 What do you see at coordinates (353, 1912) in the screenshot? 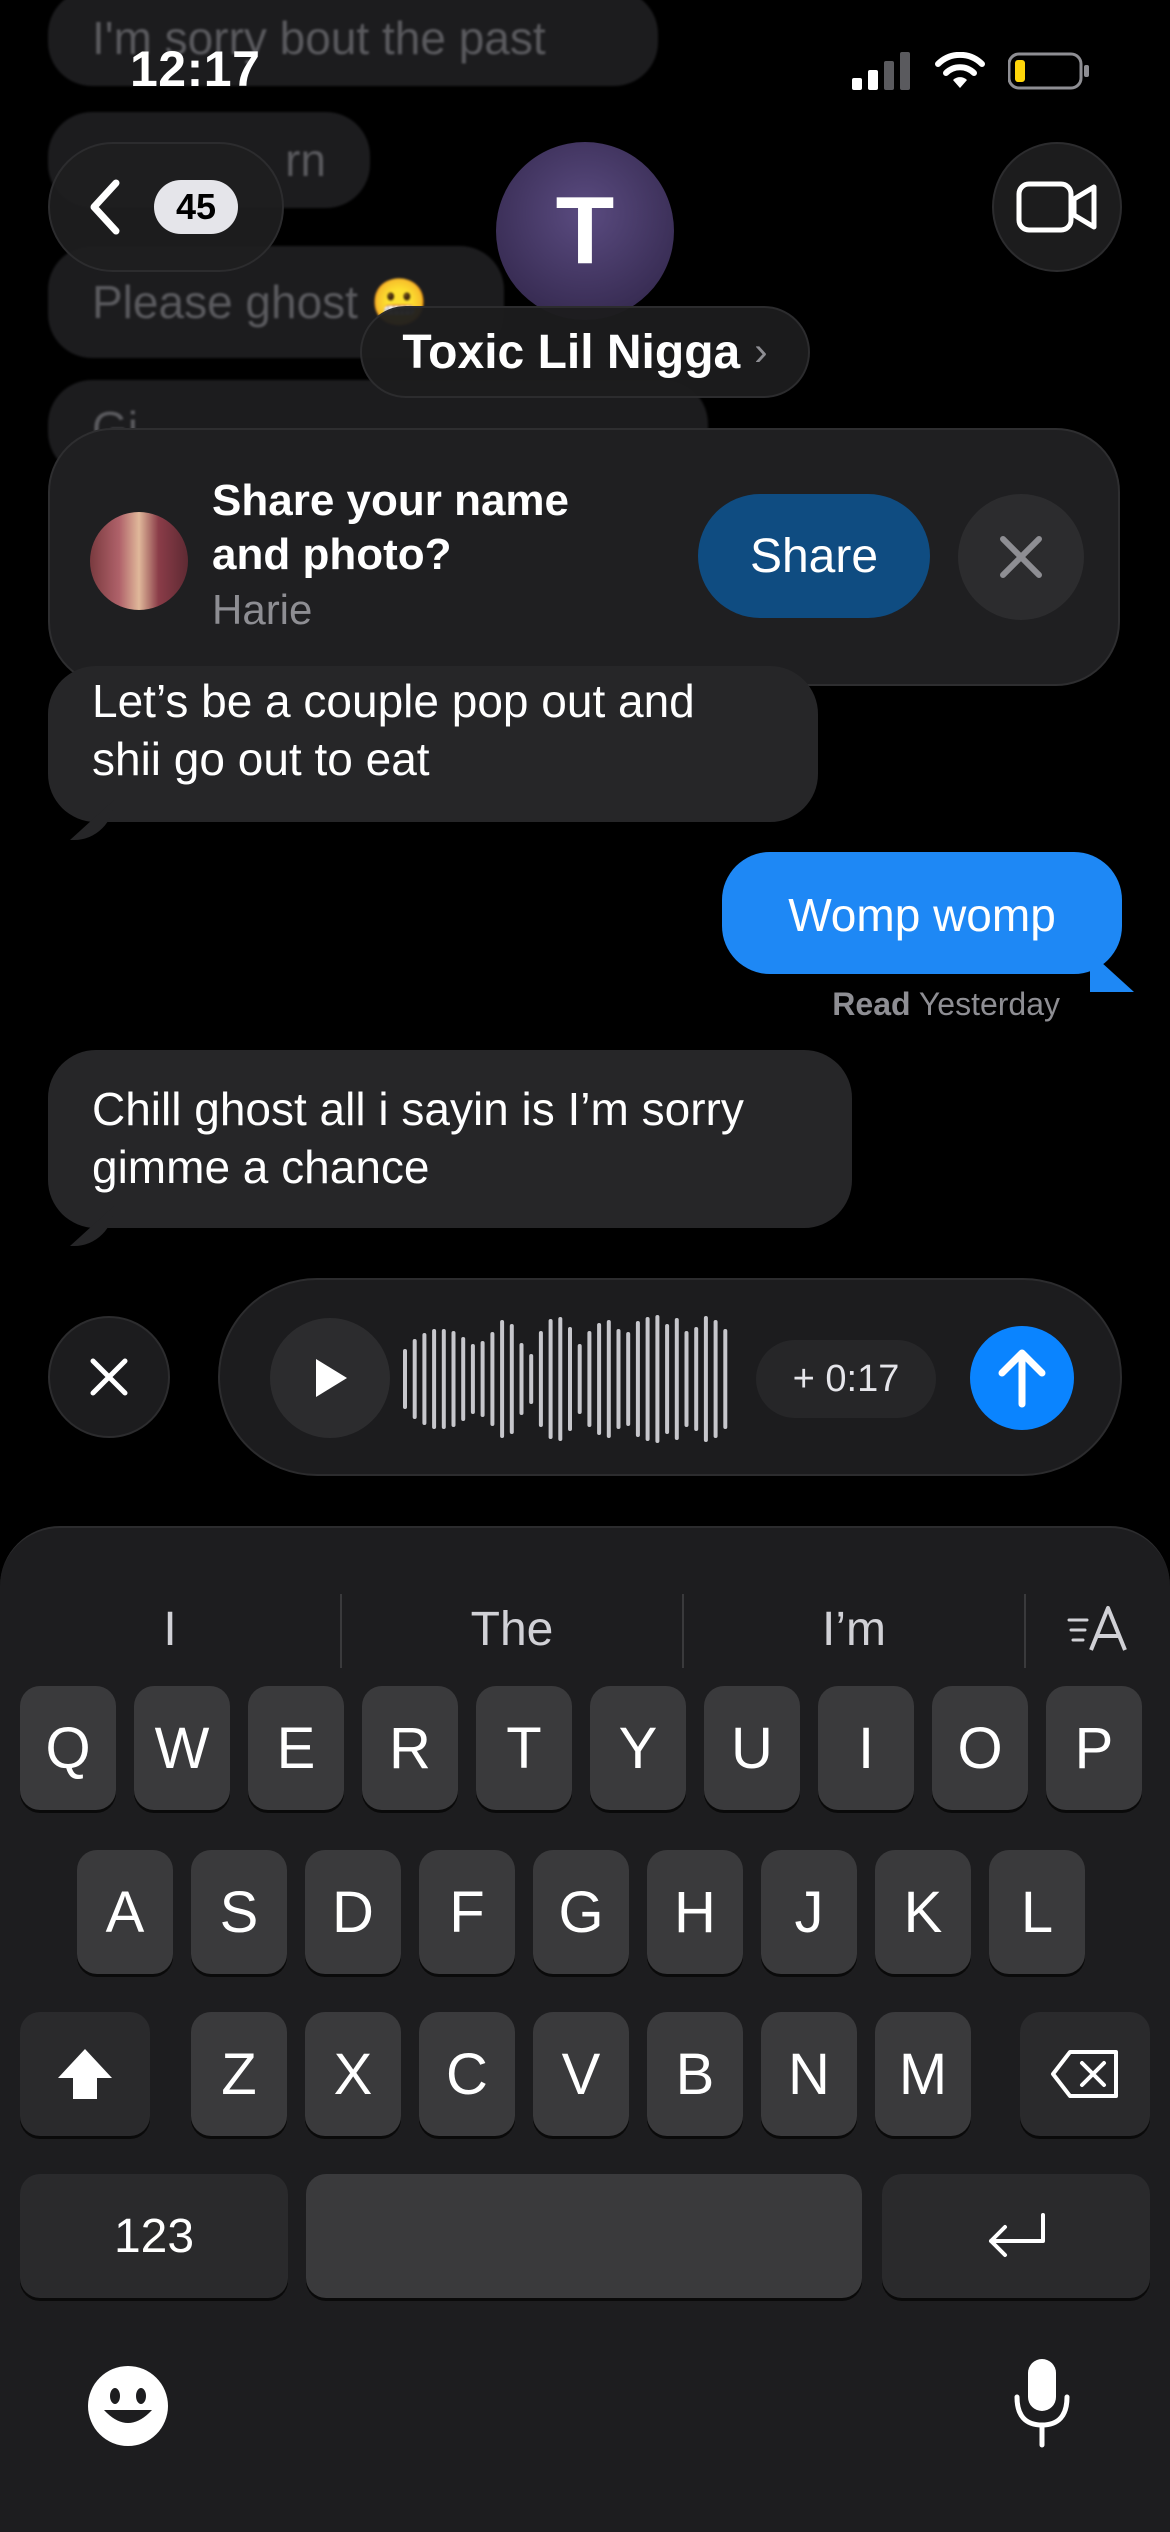
I see `letter-key: D` at bounding box center [353, 1912].